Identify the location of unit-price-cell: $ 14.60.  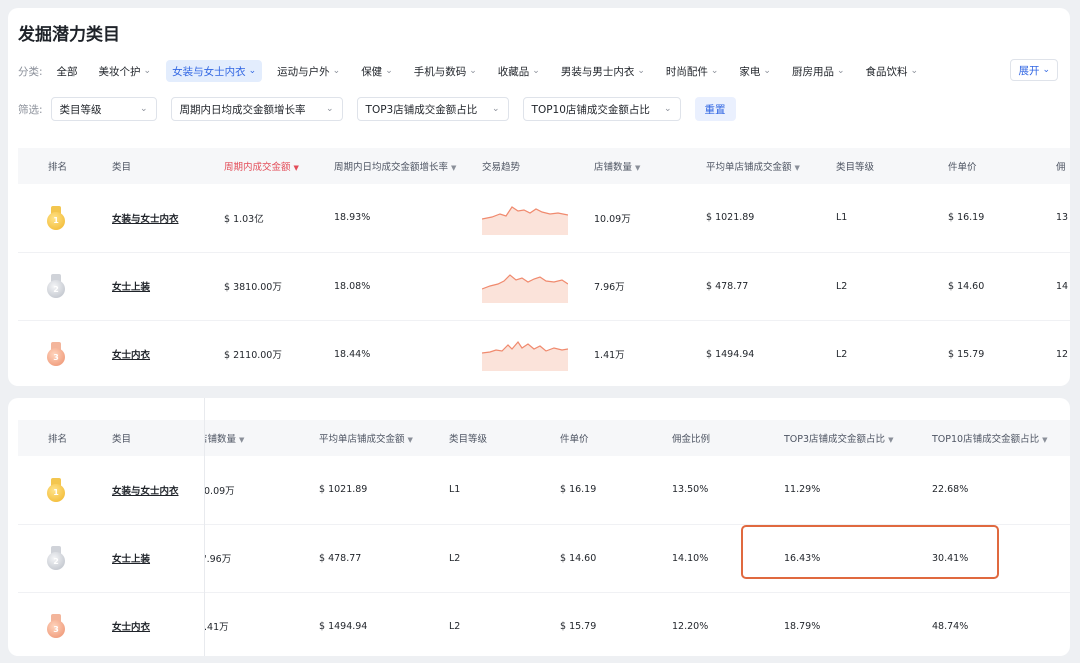
(994, 286).